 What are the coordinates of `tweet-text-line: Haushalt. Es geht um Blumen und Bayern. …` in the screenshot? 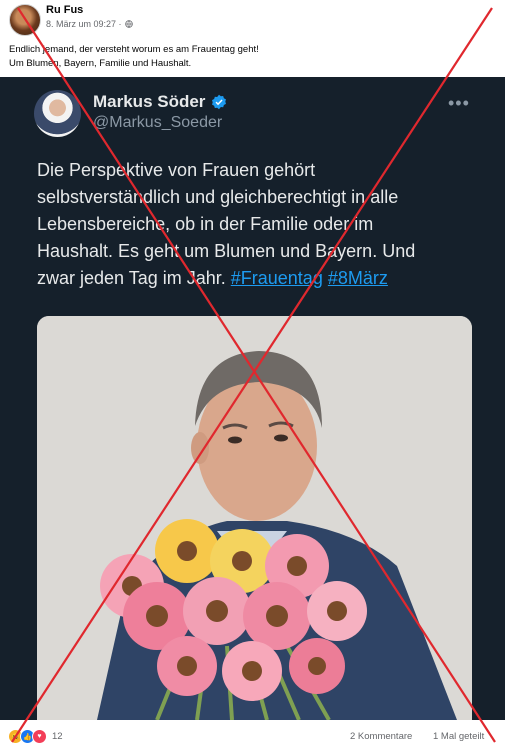 It's located at (226, 251).